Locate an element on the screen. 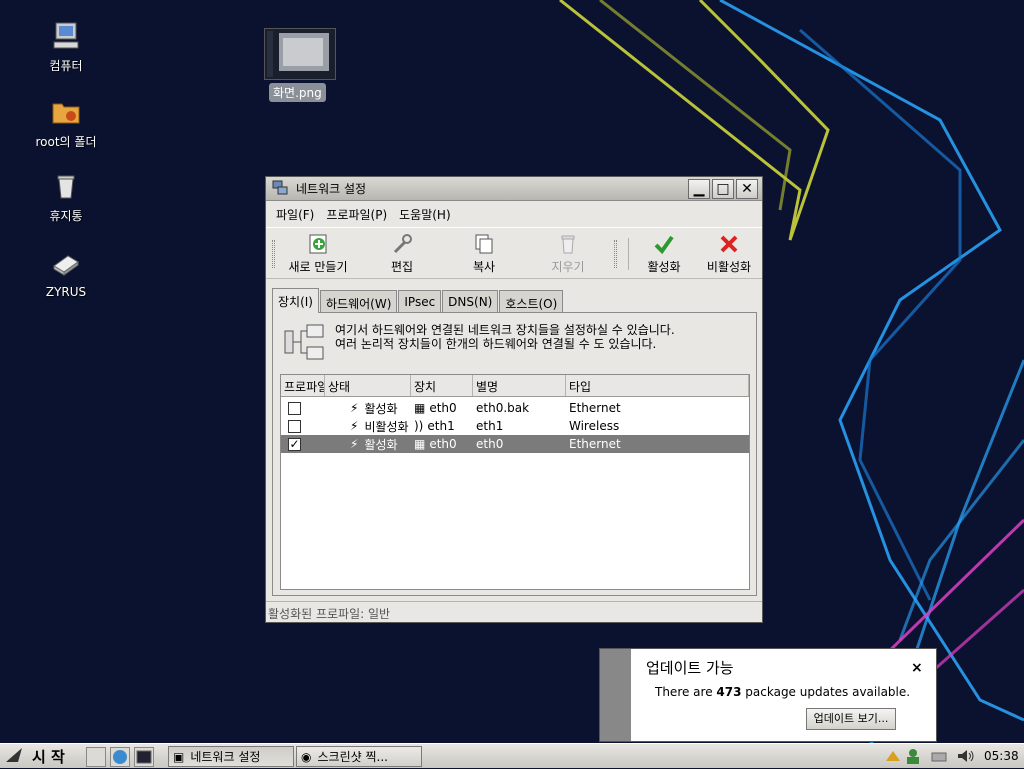 This screenshot has height=769, width=1024. volume-icon is located at coordinates (965, 756).